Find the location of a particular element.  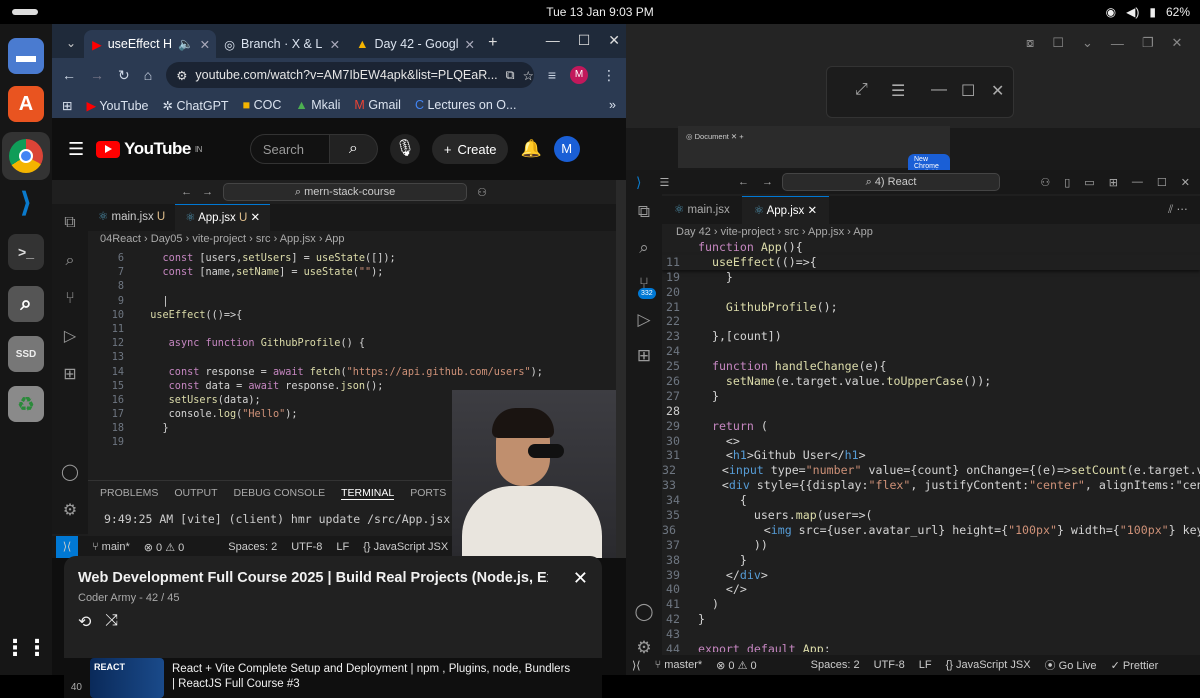

code-line: 40 </> is located at coordinates (931, 589).